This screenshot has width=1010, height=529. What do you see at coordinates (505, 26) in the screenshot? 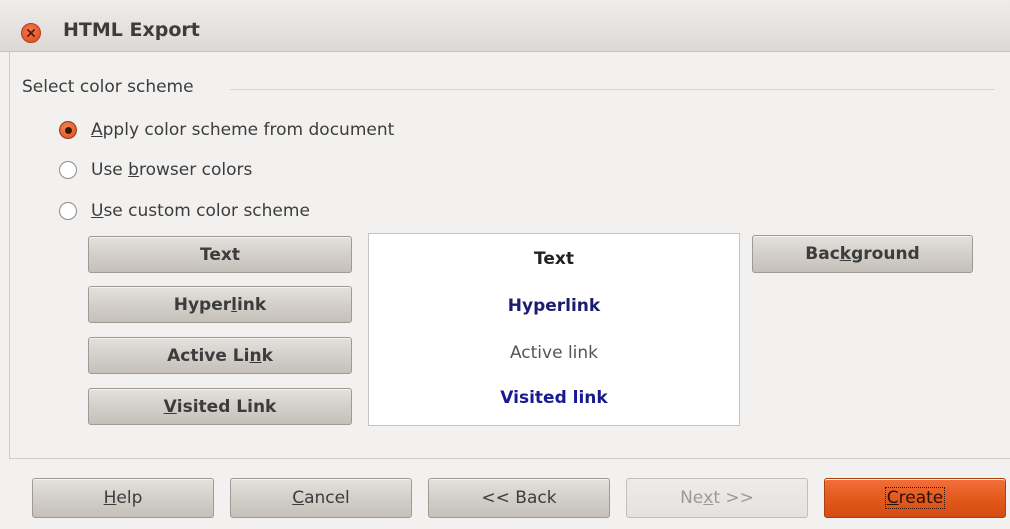
I see `title-bar: HTML Export` at bounding box center [505, 26].